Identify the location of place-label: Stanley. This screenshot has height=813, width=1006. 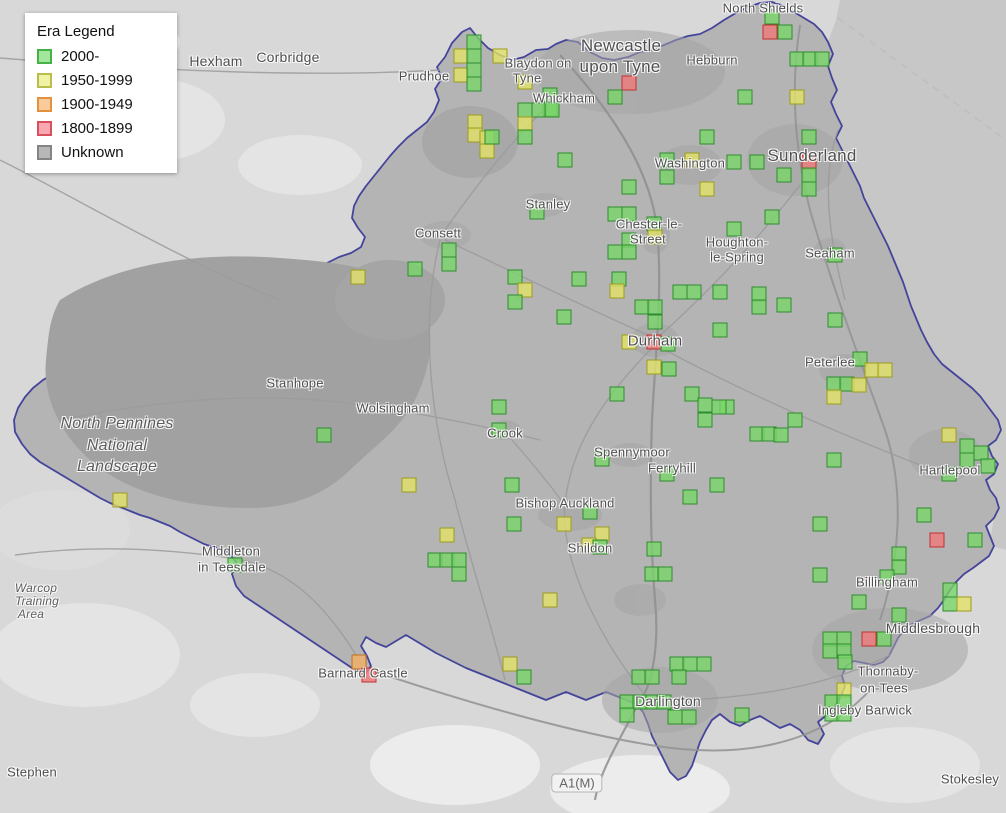
(548, 204).